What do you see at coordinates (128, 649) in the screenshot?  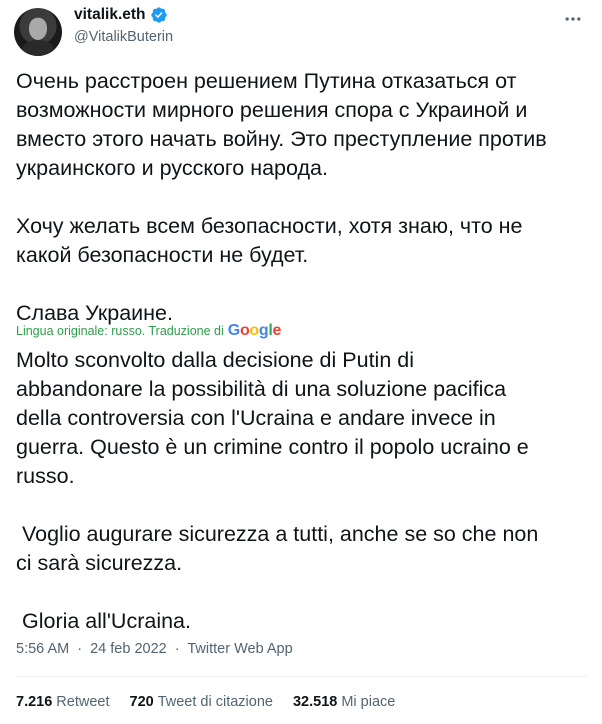 I see `tweet-date: 24 feb 2022` at bounding box center [128, 649].